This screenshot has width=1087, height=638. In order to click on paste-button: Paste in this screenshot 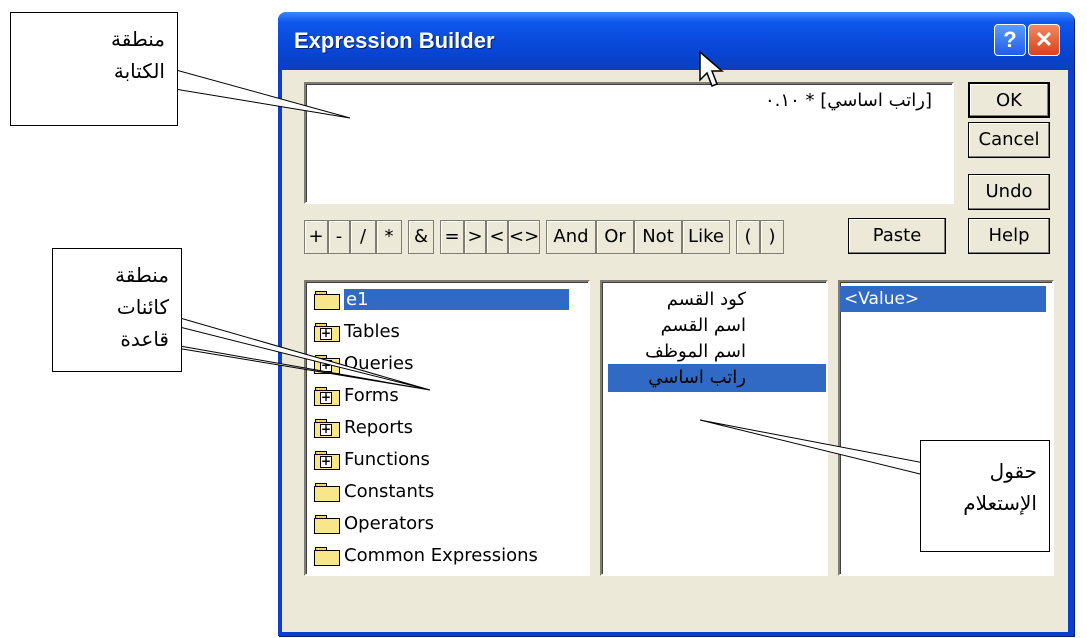, I will do `click(897, 236)`.